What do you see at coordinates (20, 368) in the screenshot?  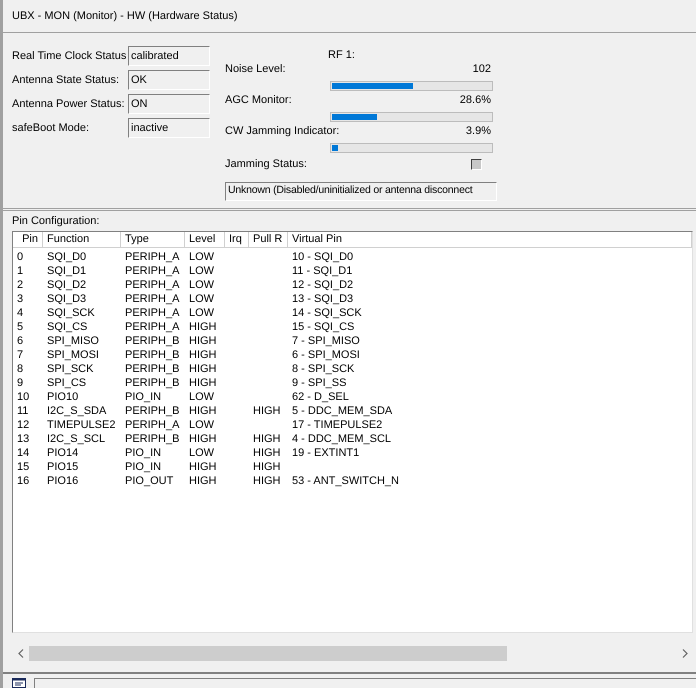 I see `table-cell: 8` at bounding box center [20, 368].